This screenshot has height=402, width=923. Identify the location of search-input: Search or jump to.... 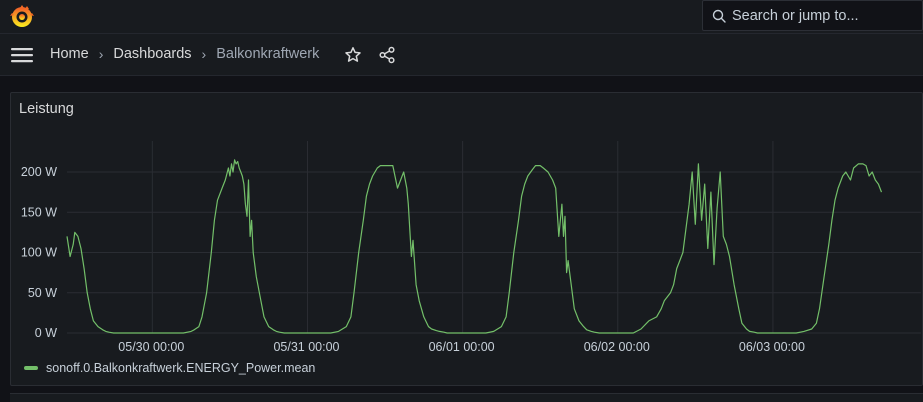
(812, 15).